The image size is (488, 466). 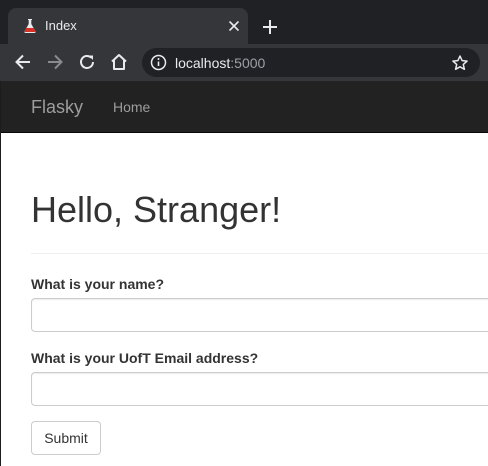 I want to click on address-bar: localhost:5000, so click(x=311, y=62).